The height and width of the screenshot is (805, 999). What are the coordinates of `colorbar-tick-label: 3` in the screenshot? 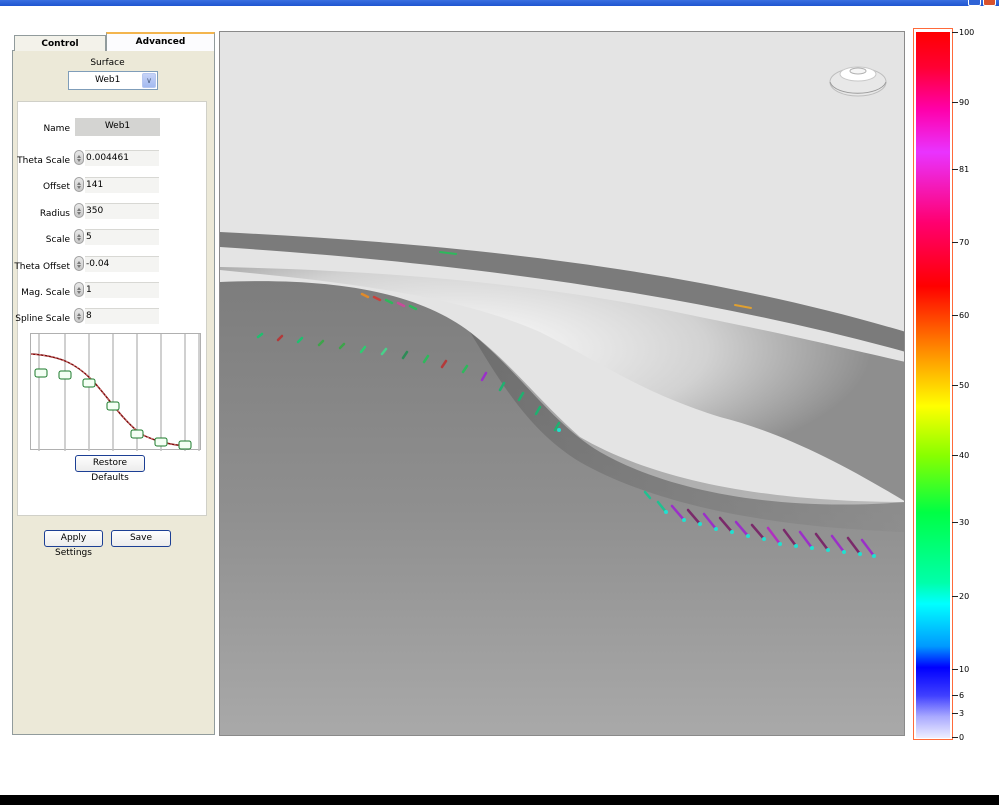 It's located at (962, 713).